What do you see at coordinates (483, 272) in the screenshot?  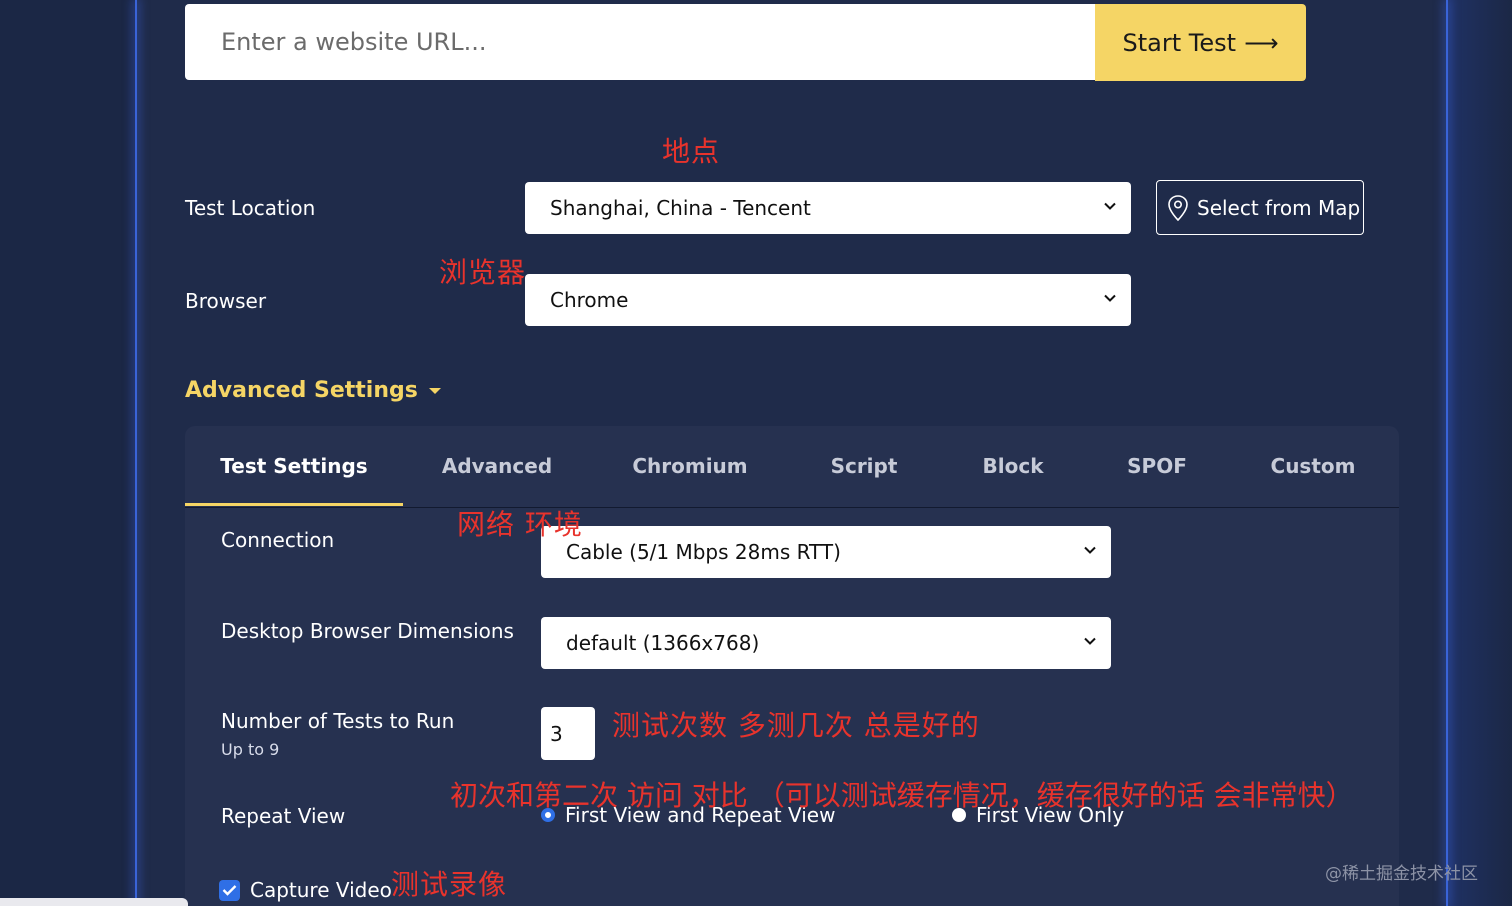 I see `annotation-browser: 浏览器` at bounding box center [483, 272].